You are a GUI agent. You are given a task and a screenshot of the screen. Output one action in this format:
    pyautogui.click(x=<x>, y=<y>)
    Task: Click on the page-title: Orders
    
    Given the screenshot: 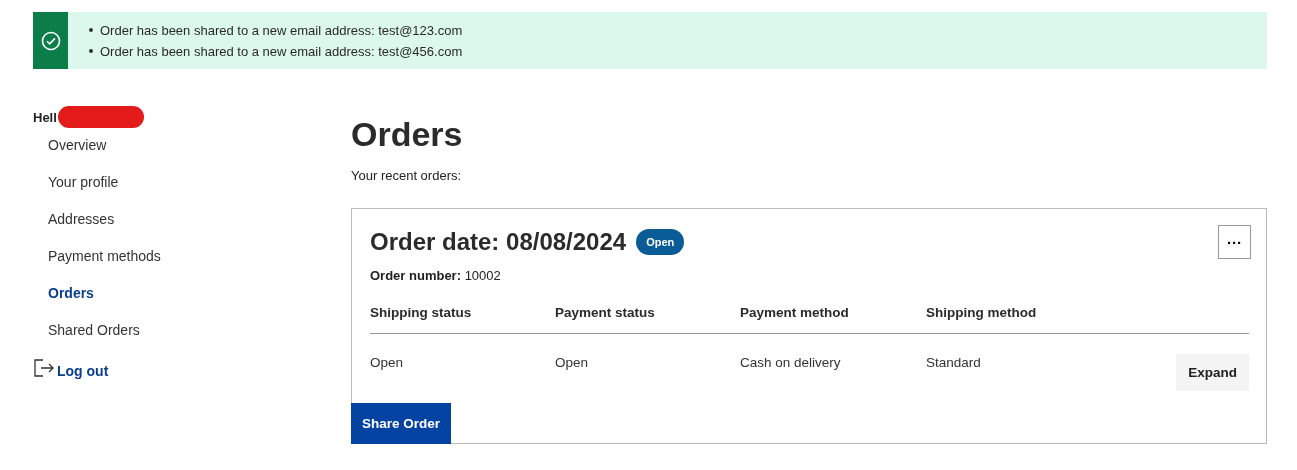 What is the action you would take?
    pyautogui.click(x=407, y=134)
    